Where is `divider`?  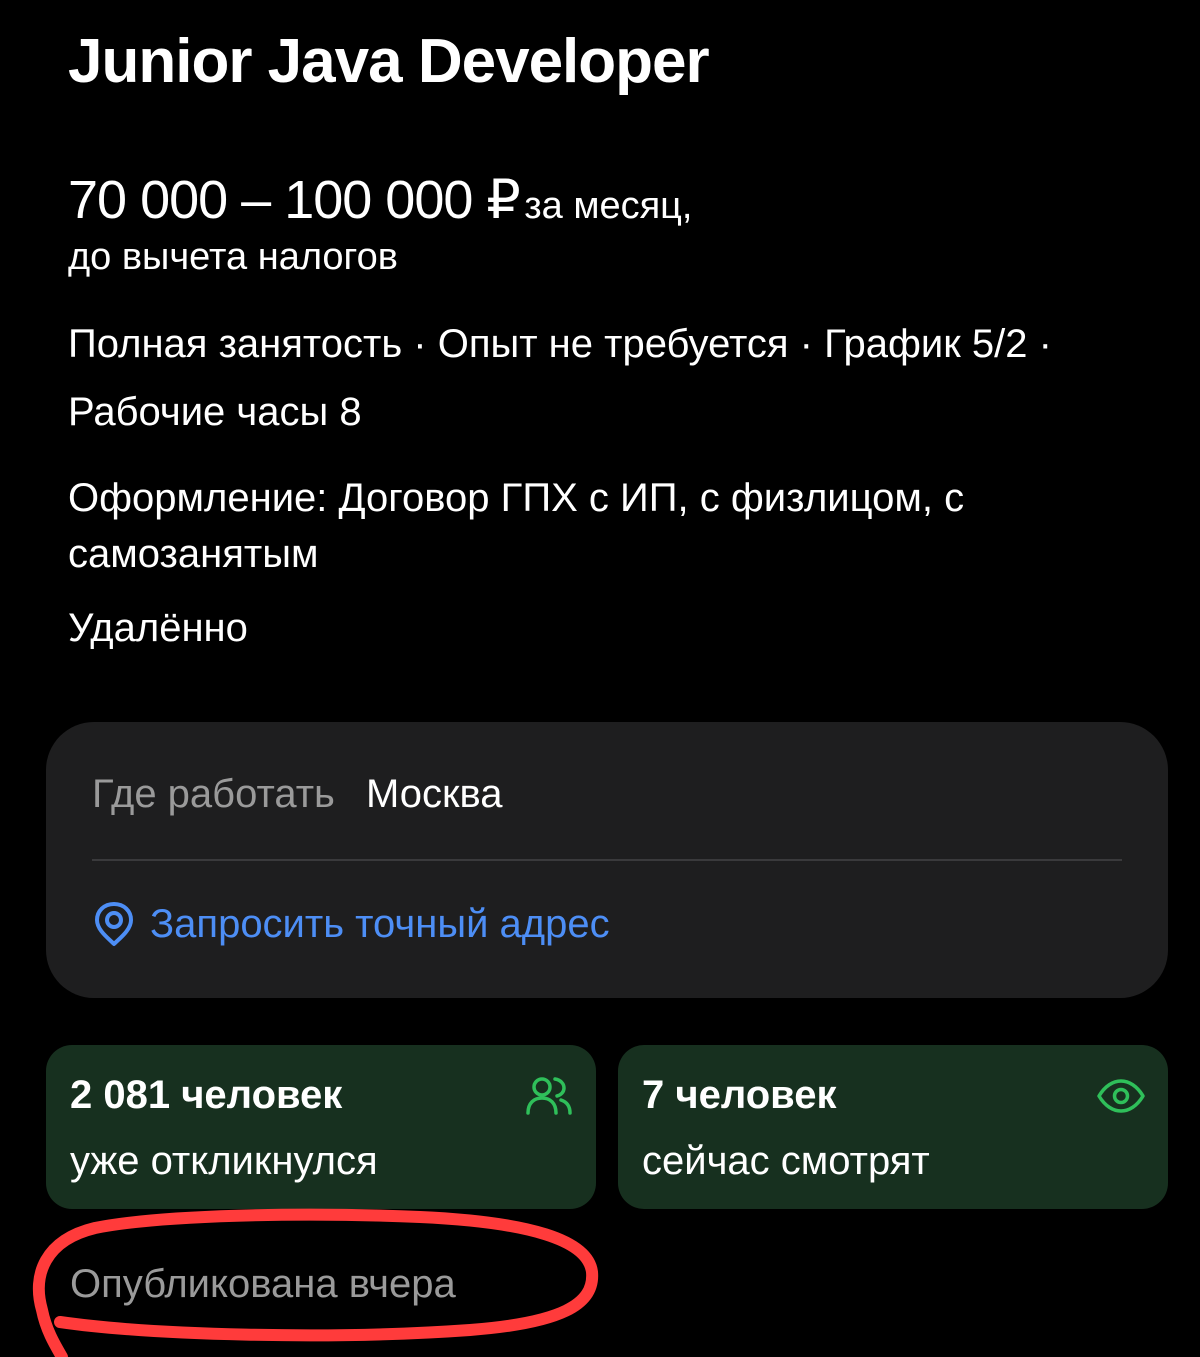
divider is located at coordinates (607, 860).